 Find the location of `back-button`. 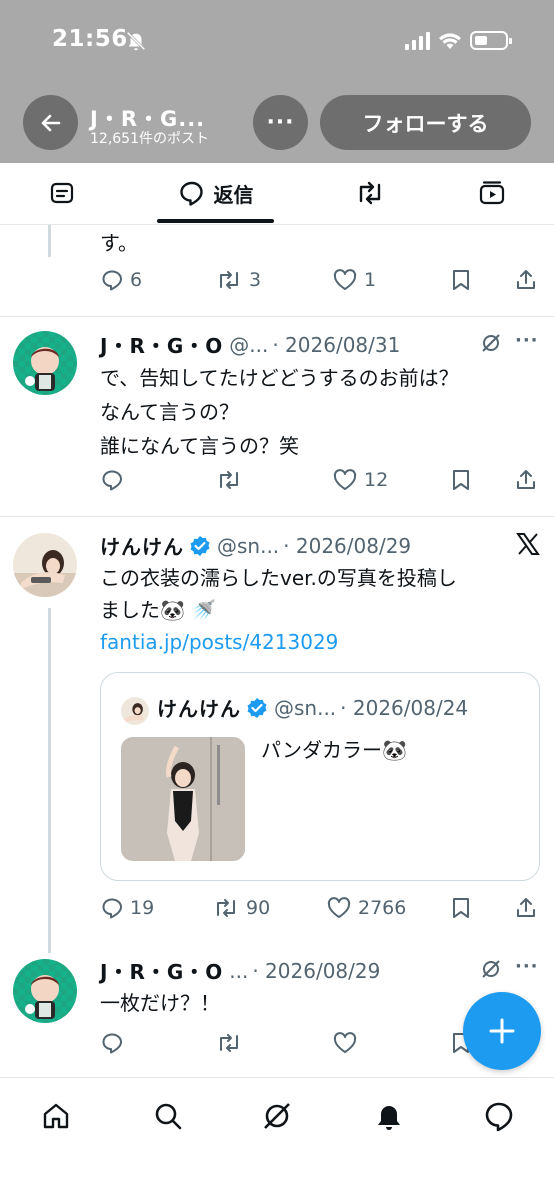

back-button is located at coordinates (50, 122).